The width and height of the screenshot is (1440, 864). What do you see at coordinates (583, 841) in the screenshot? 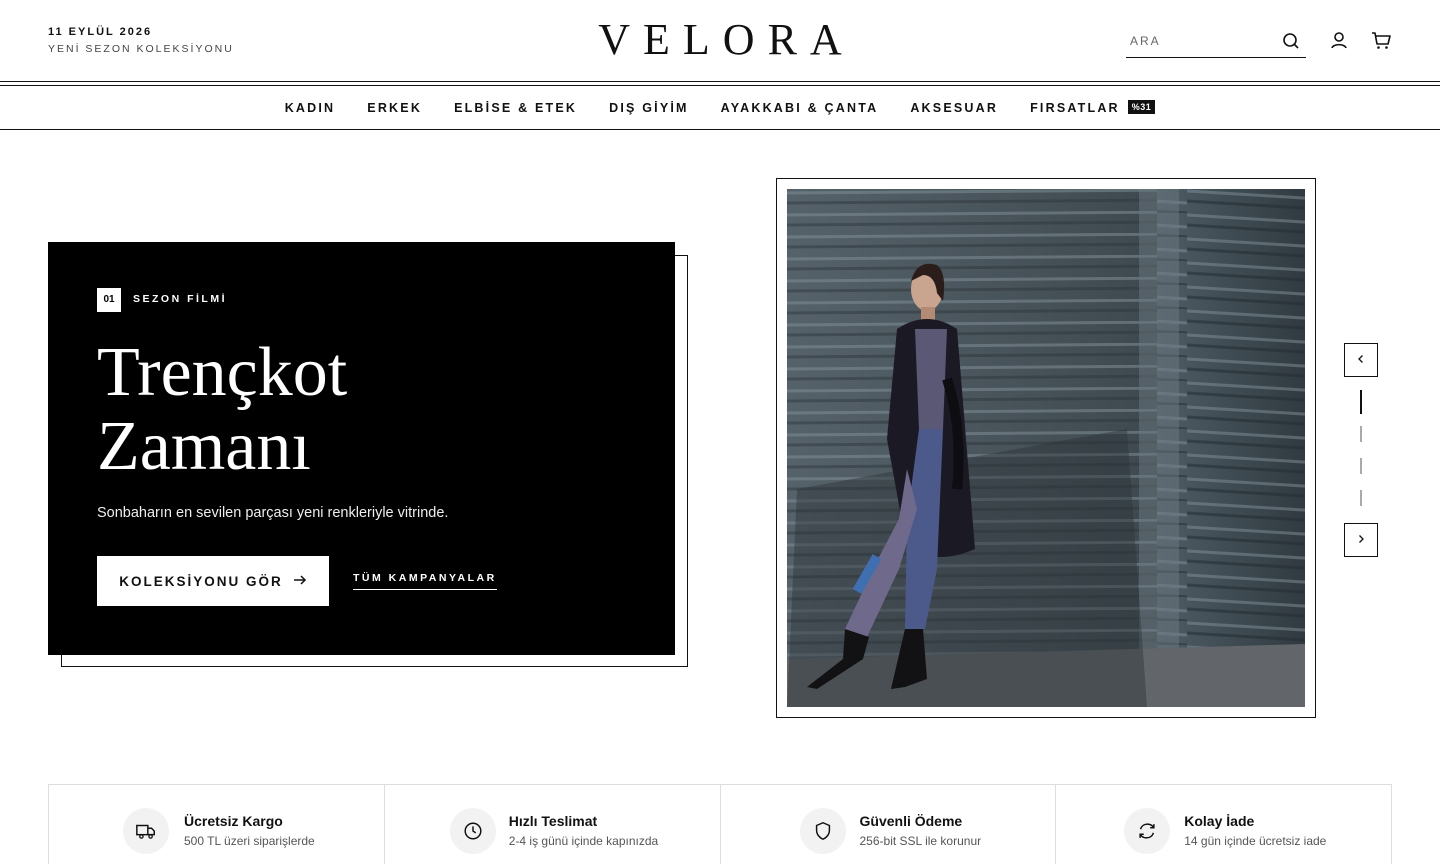
I see `feature-desc: 2-4 iş günü içinde kapınızda` at bounding box center [583, 841].